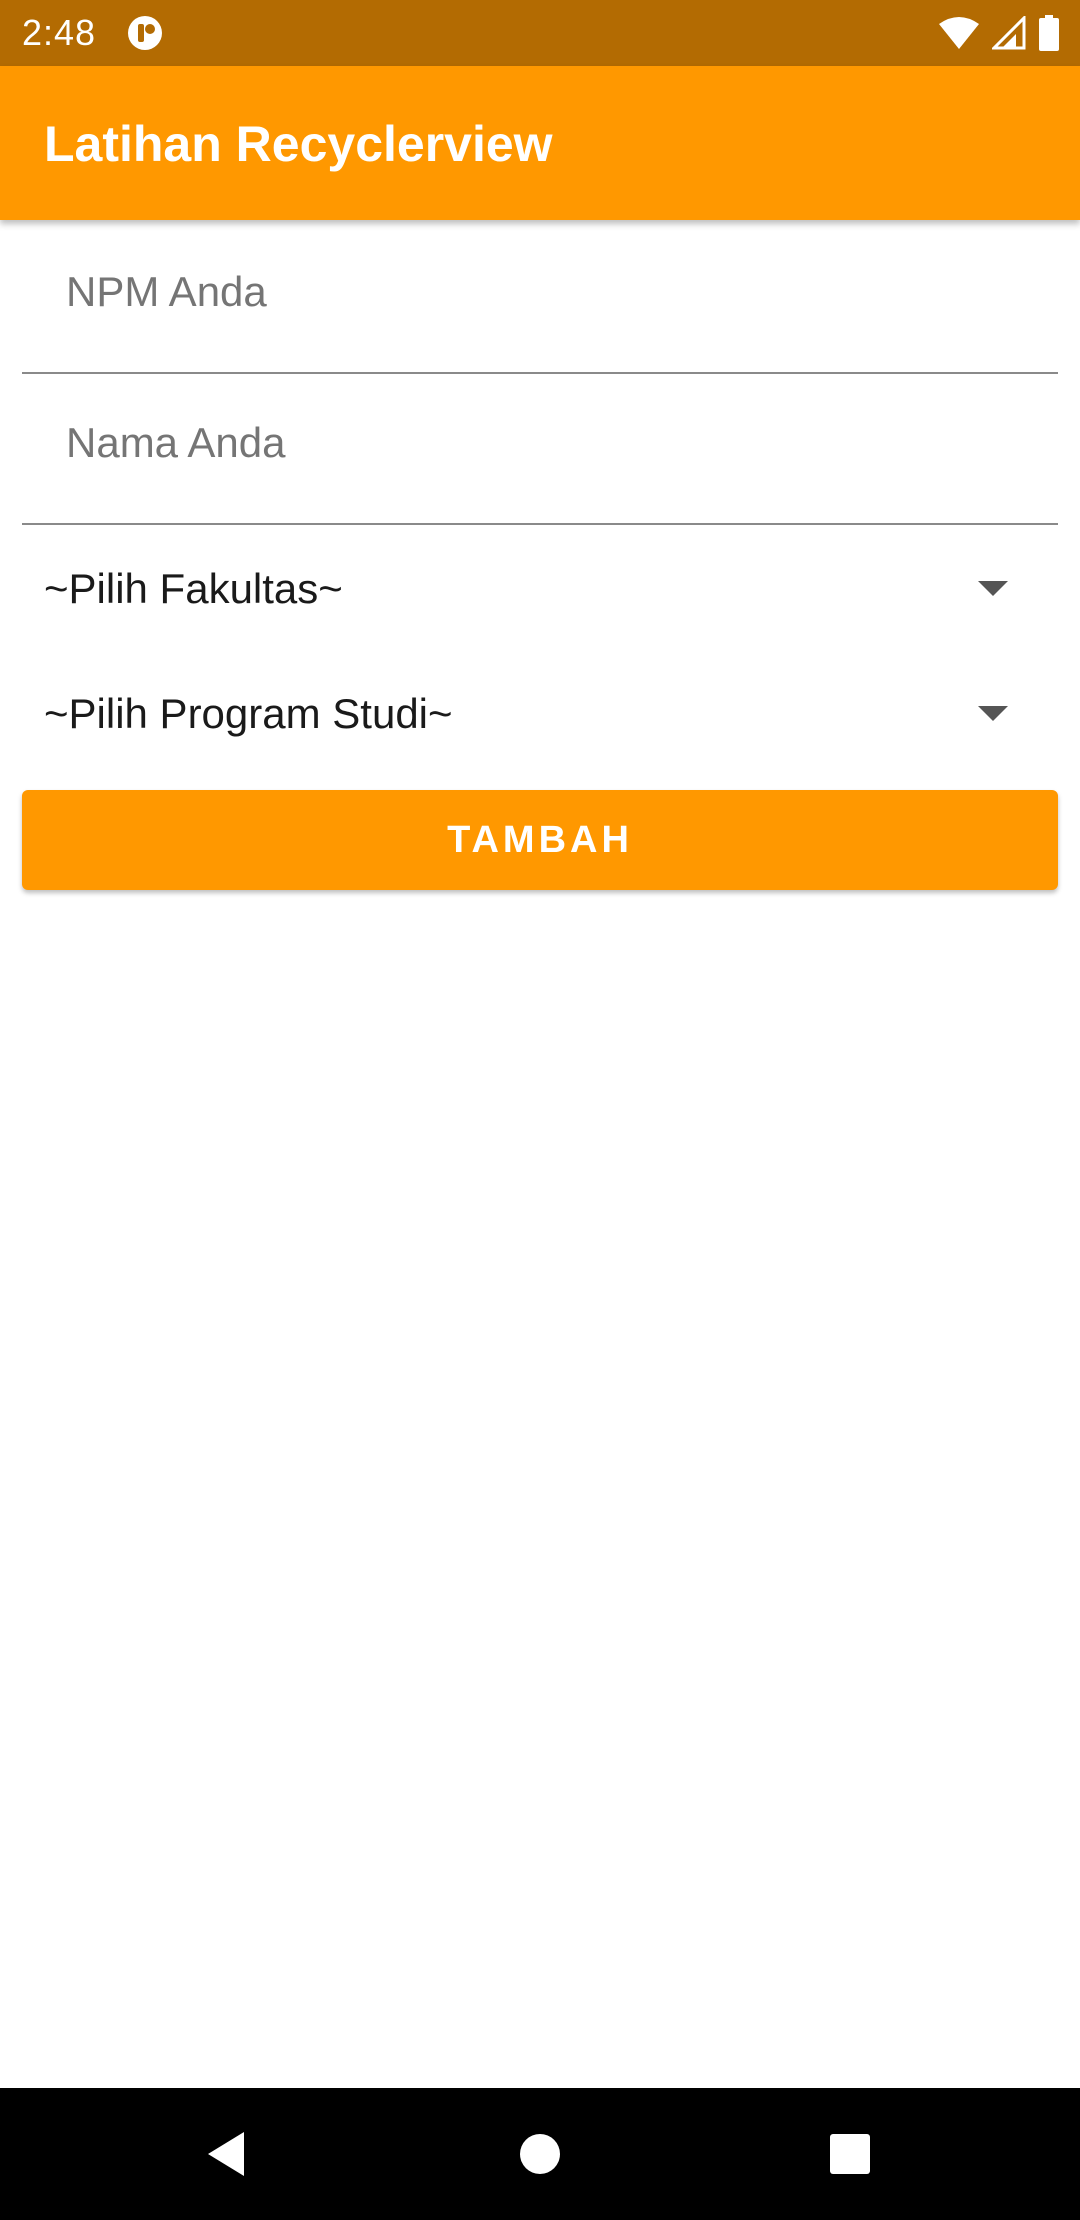 This screenshot has width=1080, height=2220. What do you see at coordinates (145, 33) in the screenshot?
I see `app-notification-icon` at bounding box center [145, 33].